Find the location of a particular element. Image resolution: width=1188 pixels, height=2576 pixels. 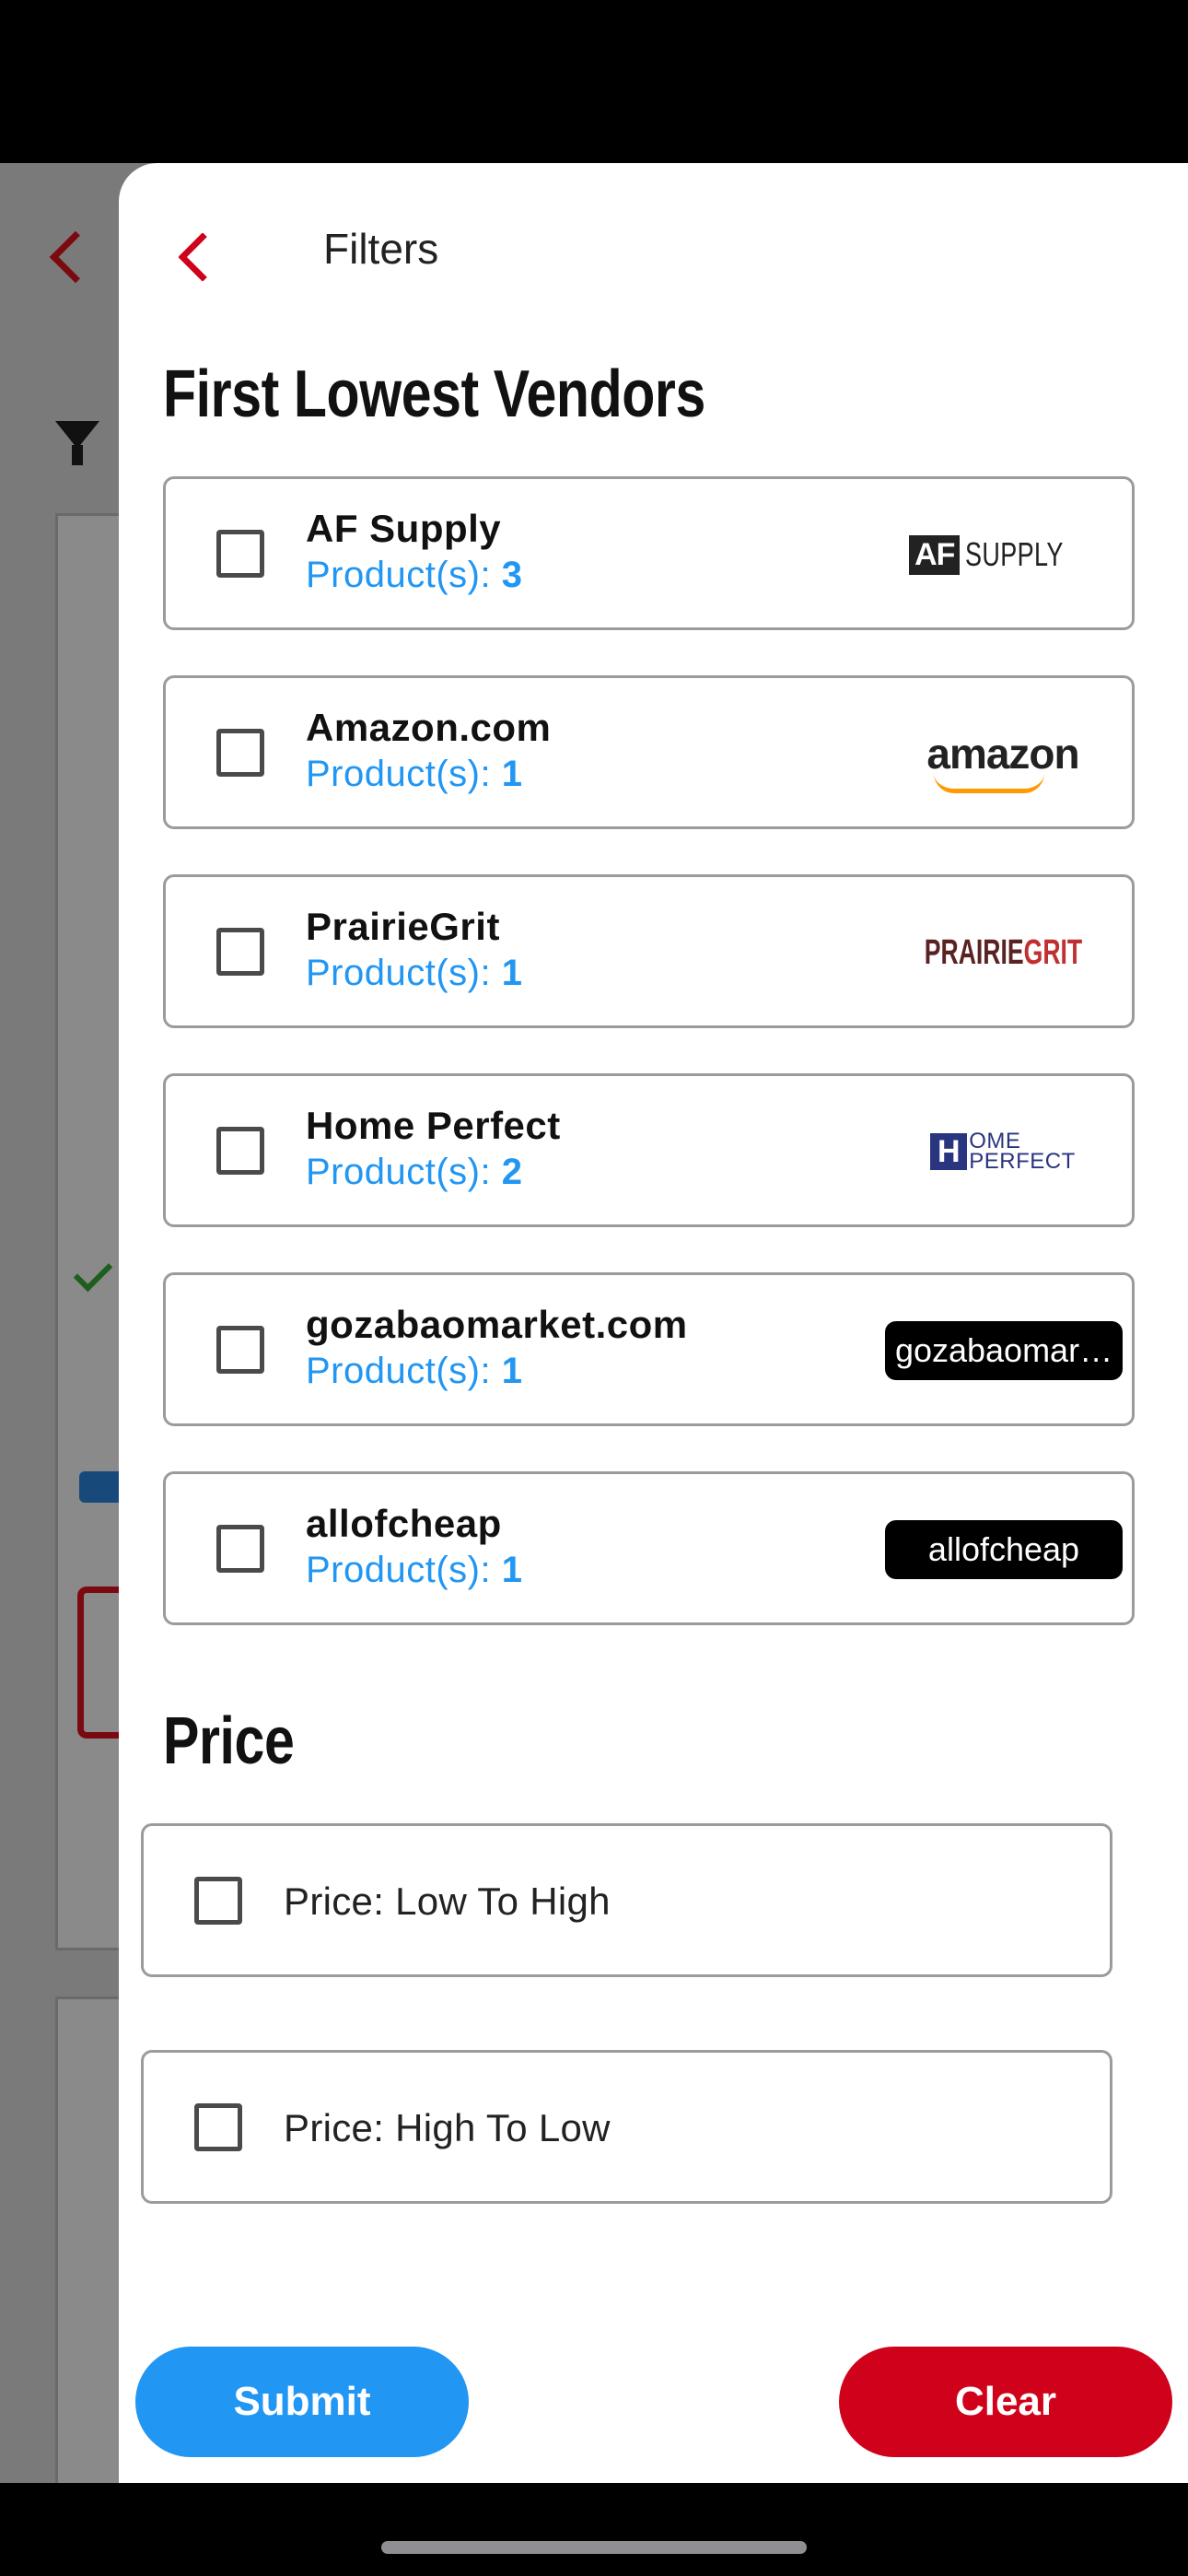

background-back-icon is located at coordinates (76, 257).